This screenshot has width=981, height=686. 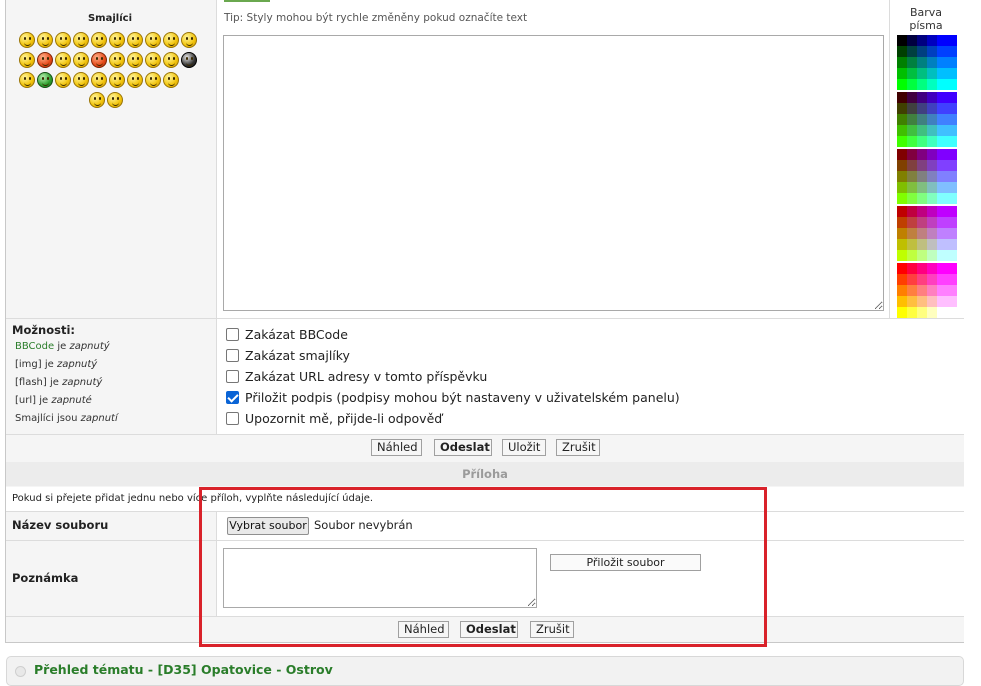 What do you see at coordinates (232, 355) in the screenshot?
I see `disable-smilies-checkbox` at bounding box center [232, 355].